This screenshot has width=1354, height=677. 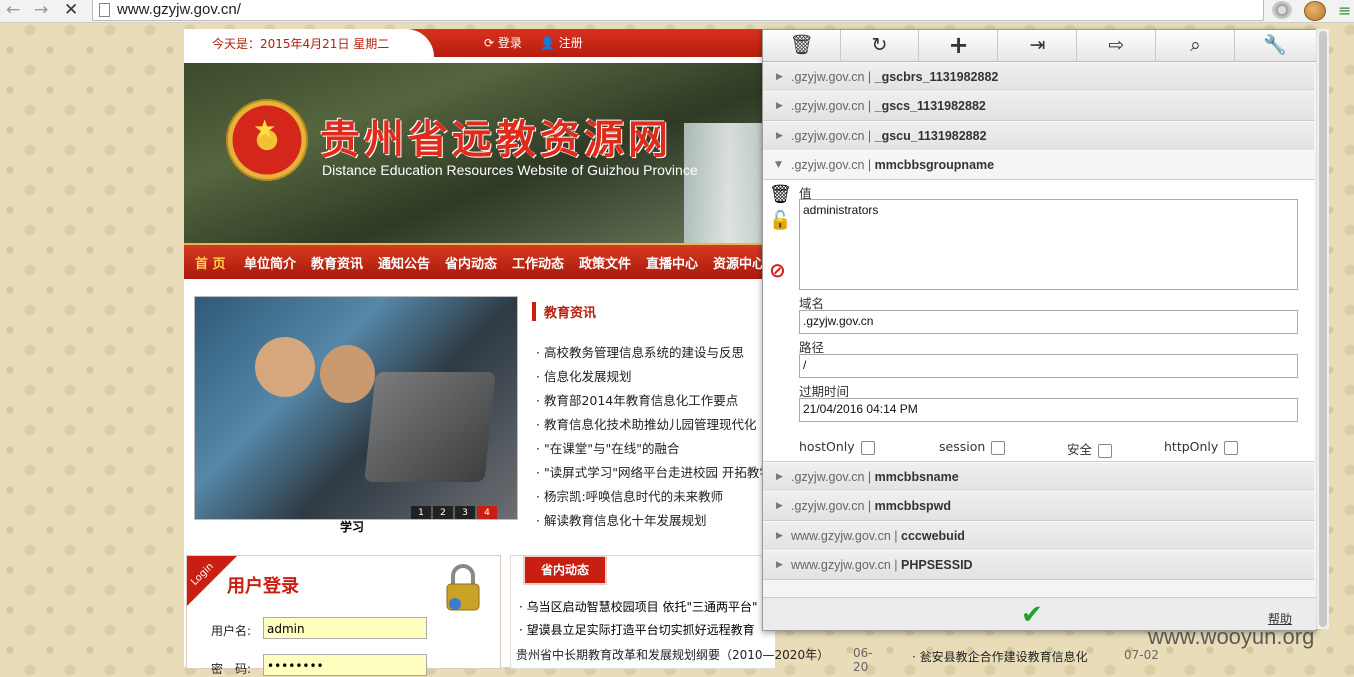 I want to click on import-button: ⇥, so click(x=1038, y=45).